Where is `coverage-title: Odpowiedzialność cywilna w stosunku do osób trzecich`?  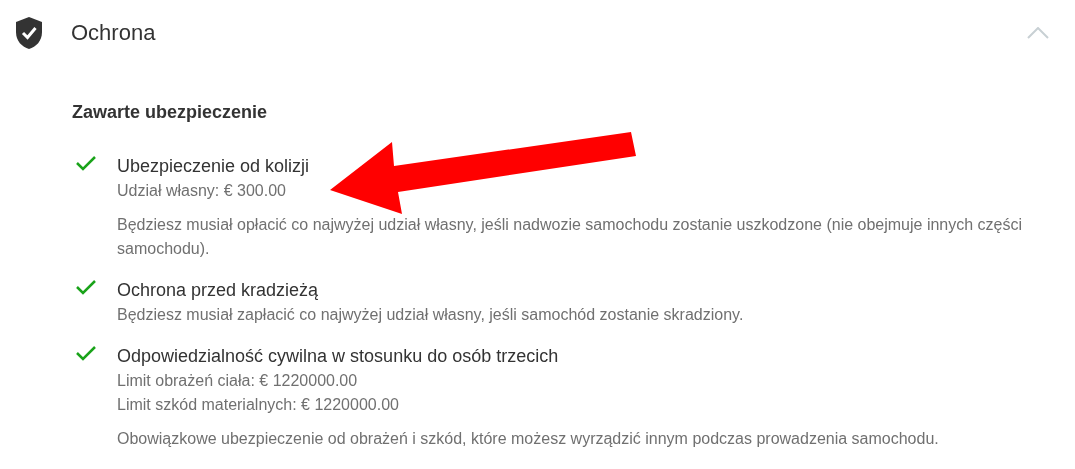 coverage-title: Odpowiedzialność cywilna w stosunku do osób trzecich is located at coordinates (338, 356).